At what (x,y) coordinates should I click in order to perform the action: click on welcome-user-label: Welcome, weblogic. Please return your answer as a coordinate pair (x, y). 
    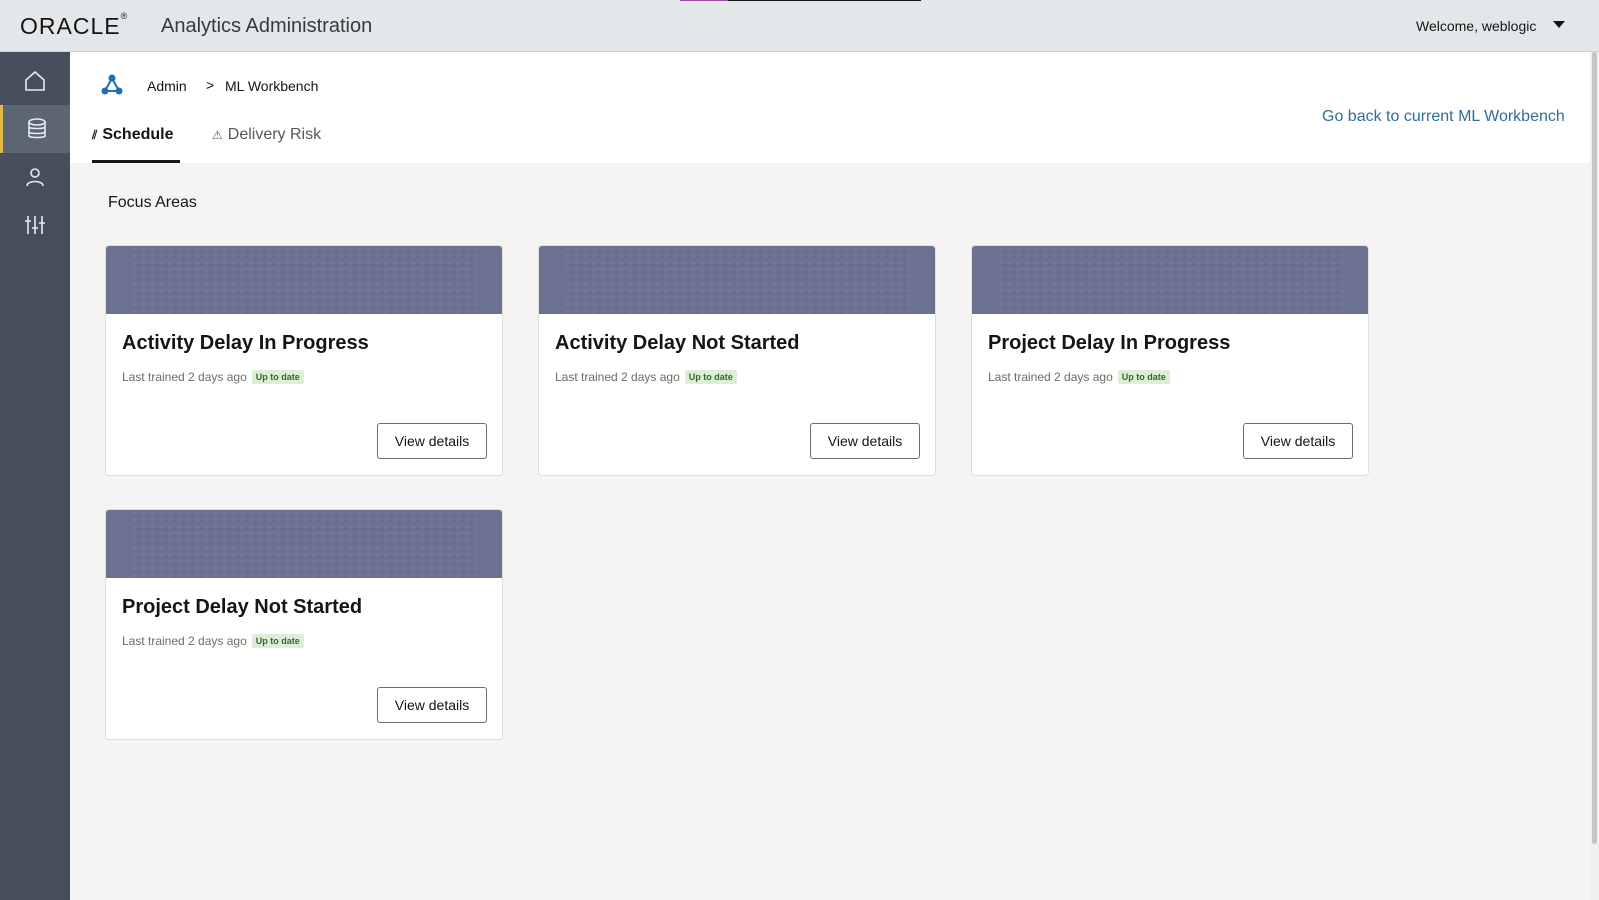
    Looking at the image, I should click on (1476, 26).